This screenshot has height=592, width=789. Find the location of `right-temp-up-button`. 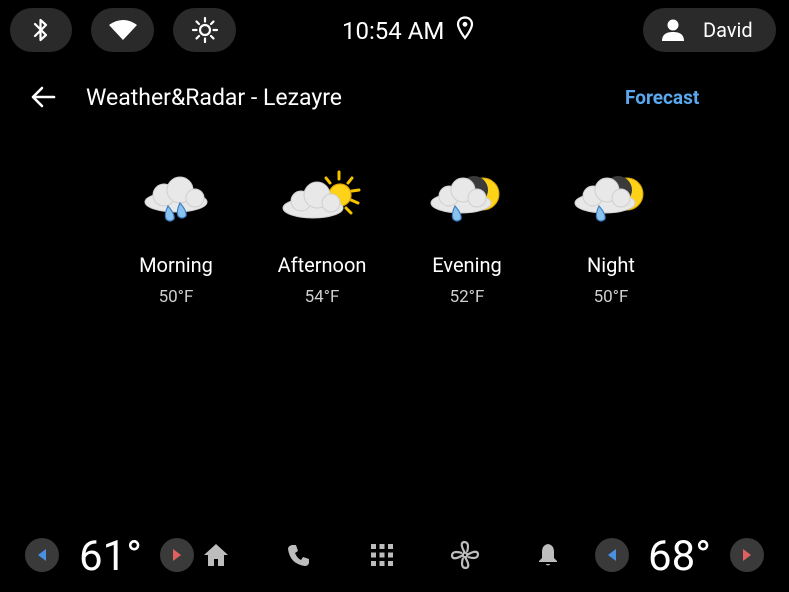

right-temp-up-button is located at coordinates (747, 555).